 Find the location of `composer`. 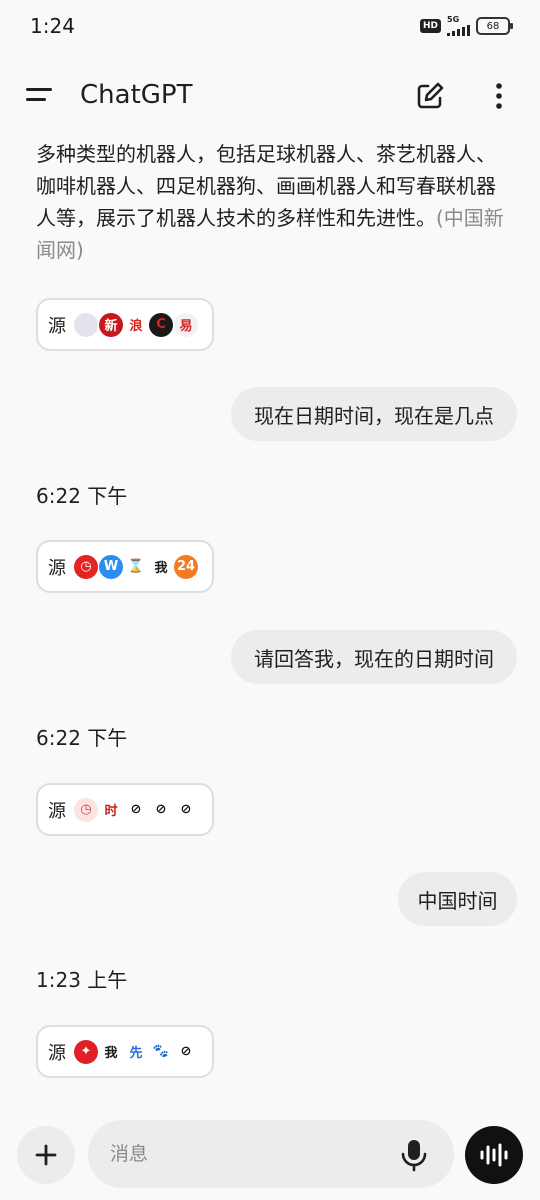

composer is located at coordinates (270, 1155).